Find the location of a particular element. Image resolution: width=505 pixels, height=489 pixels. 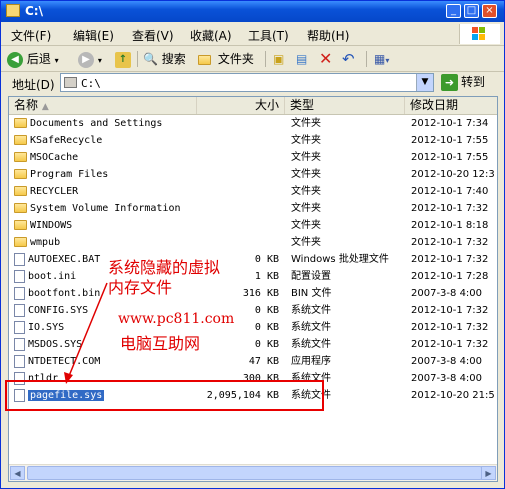

search-icon: 🔍 is located at coordinates (150, 59).